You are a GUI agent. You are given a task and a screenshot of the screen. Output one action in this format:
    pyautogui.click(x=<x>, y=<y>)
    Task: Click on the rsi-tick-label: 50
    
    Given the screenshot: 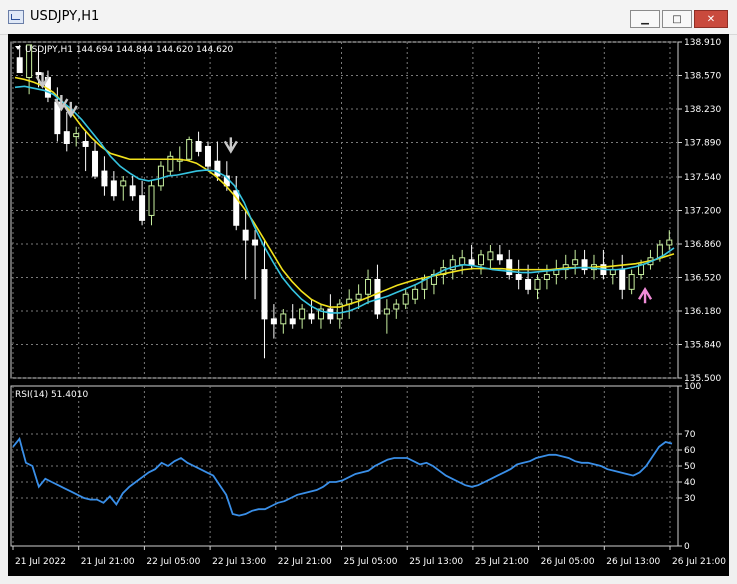 What is the action you would take?
    pyautogui.click(x=690, y=467)
    